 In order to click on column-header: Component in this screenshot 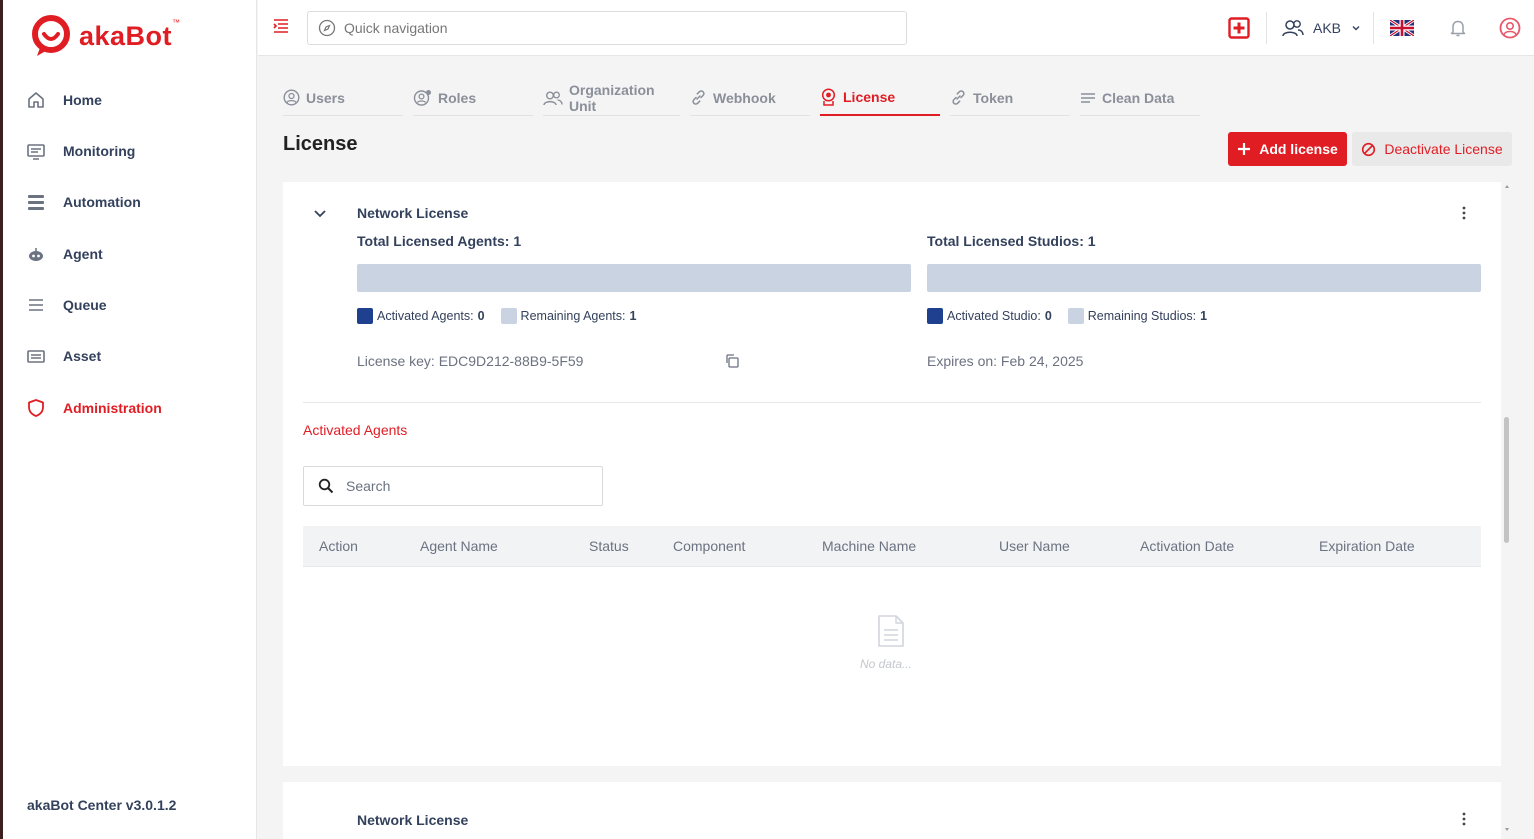, I will do `click(709, 546)`.